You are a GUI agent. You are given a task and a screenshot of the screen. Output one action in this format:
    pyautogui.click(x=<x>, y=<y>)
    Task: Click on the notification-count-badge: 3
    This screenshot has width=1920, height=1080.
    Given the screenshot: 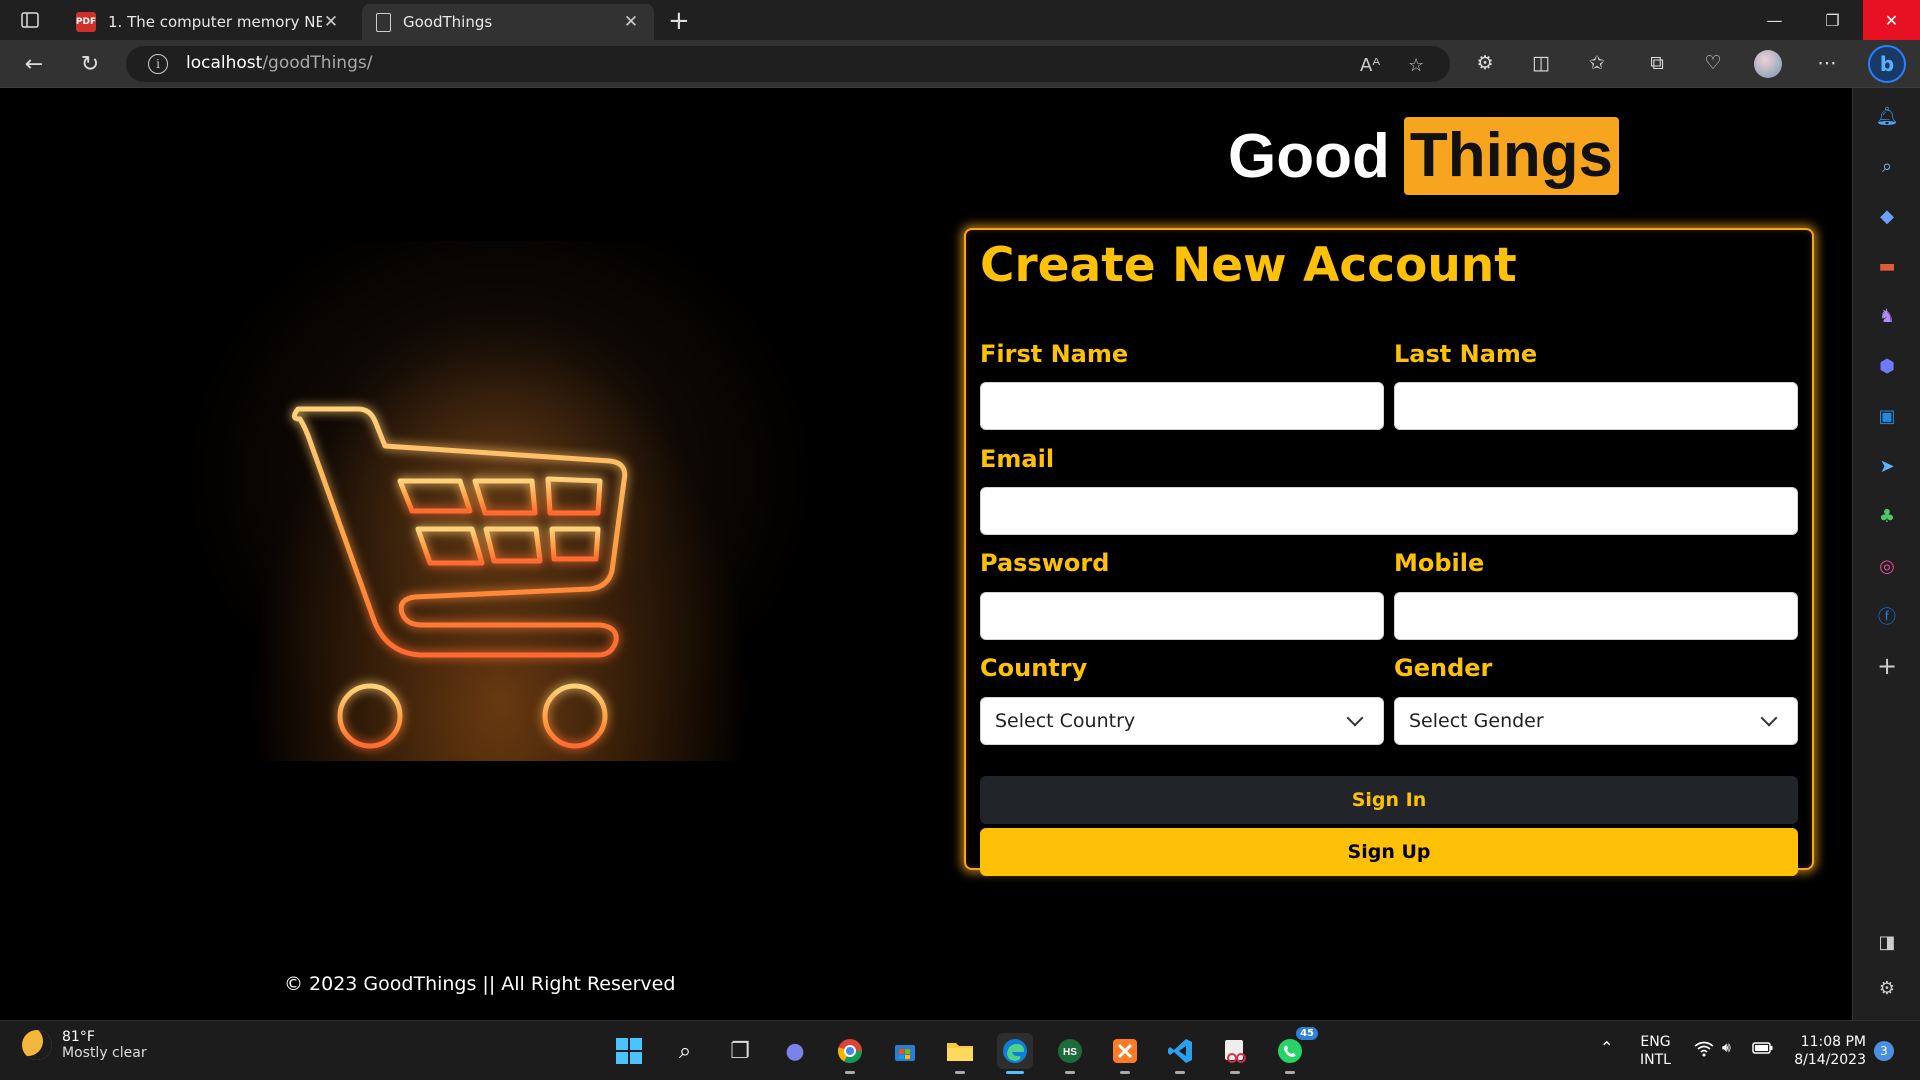 What is the action you would take?
    pyautogui.click(x=1884, y=1051)
    